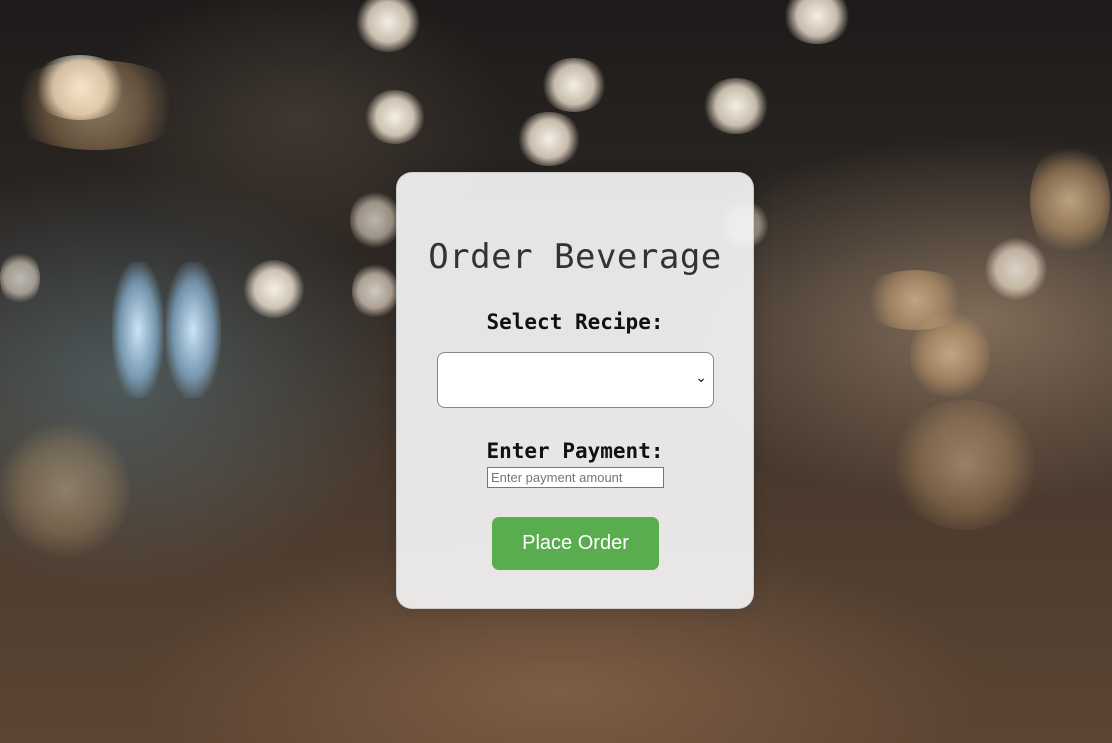 The image size is (1112, 743). What do you see at coordinates (575, 477) in the screenshot?
I see `payment-input` at bounding box center [575, 477].